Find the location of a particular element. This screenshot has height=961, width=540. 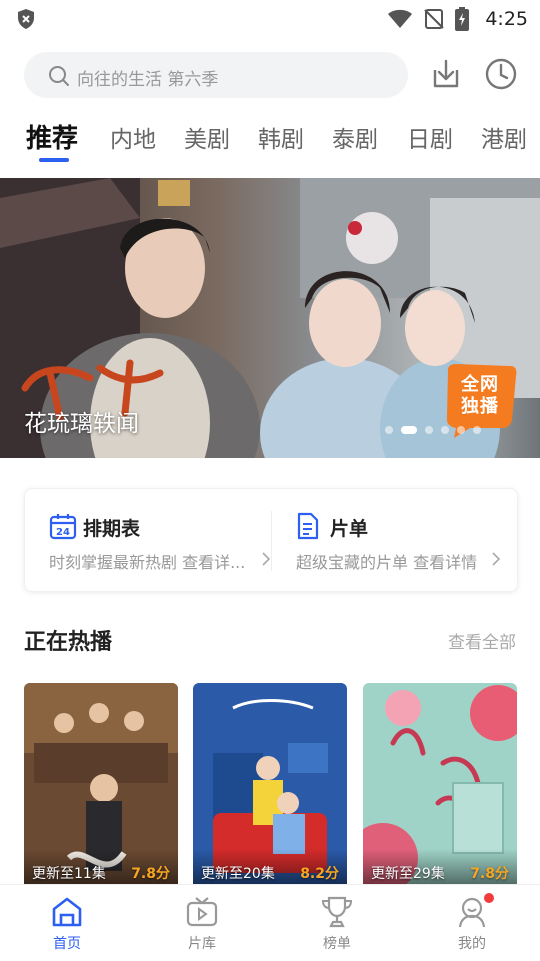

battery-icon is located at coordinates (462, 19).